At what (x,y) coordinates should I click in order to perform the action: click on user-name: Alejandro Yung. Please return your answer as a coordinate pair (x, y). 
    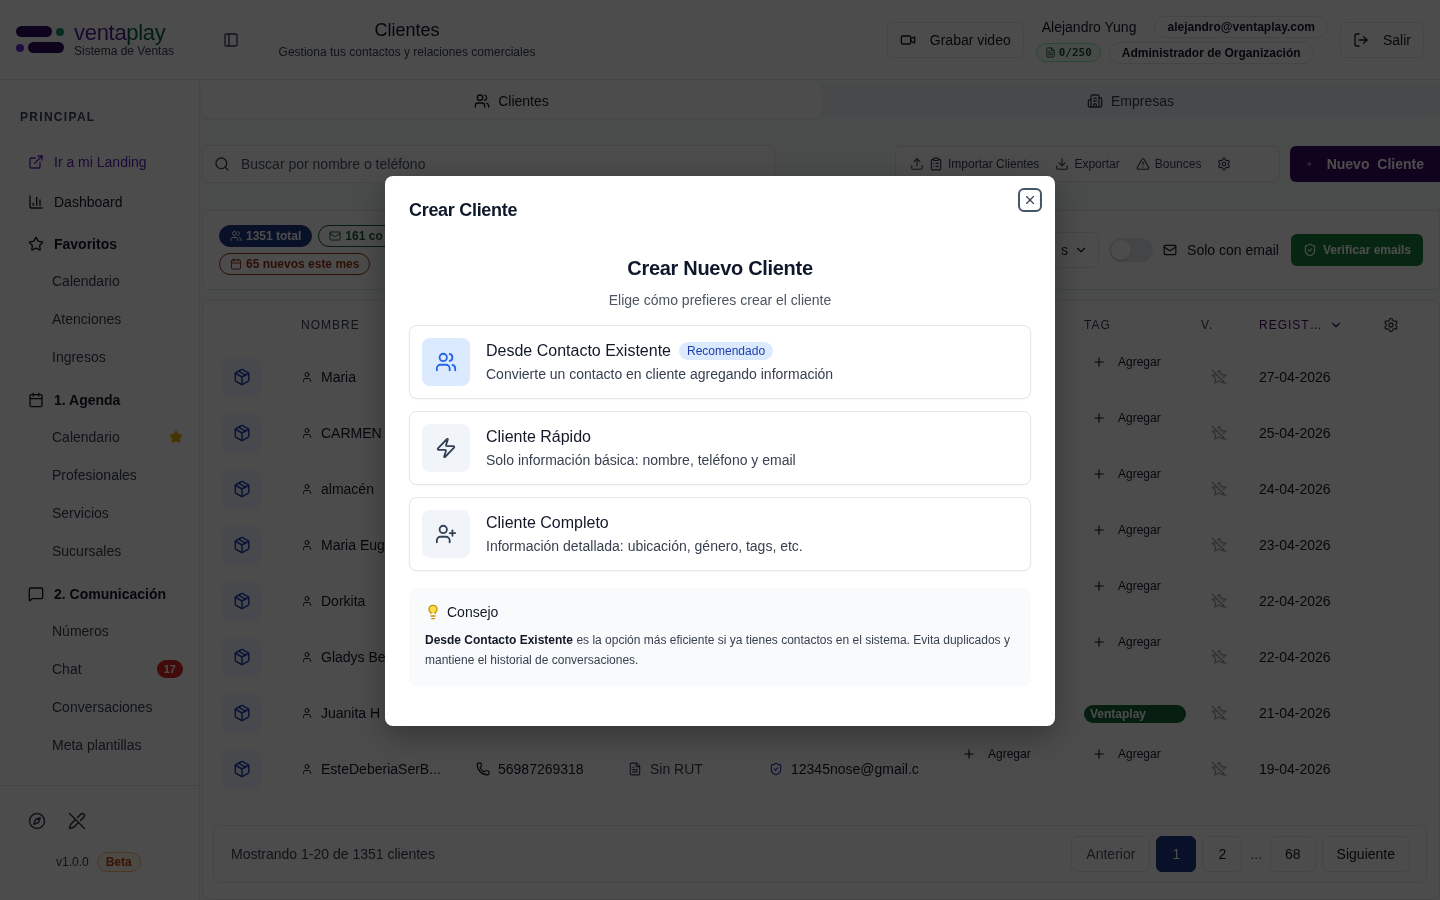
    Looking at the image, I should click on (1089, 26).